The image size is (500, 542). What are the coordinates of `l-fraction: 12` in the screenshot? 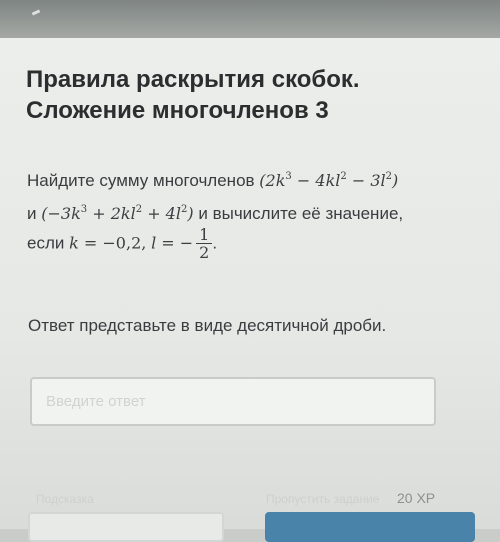 It's located at (204, 244).